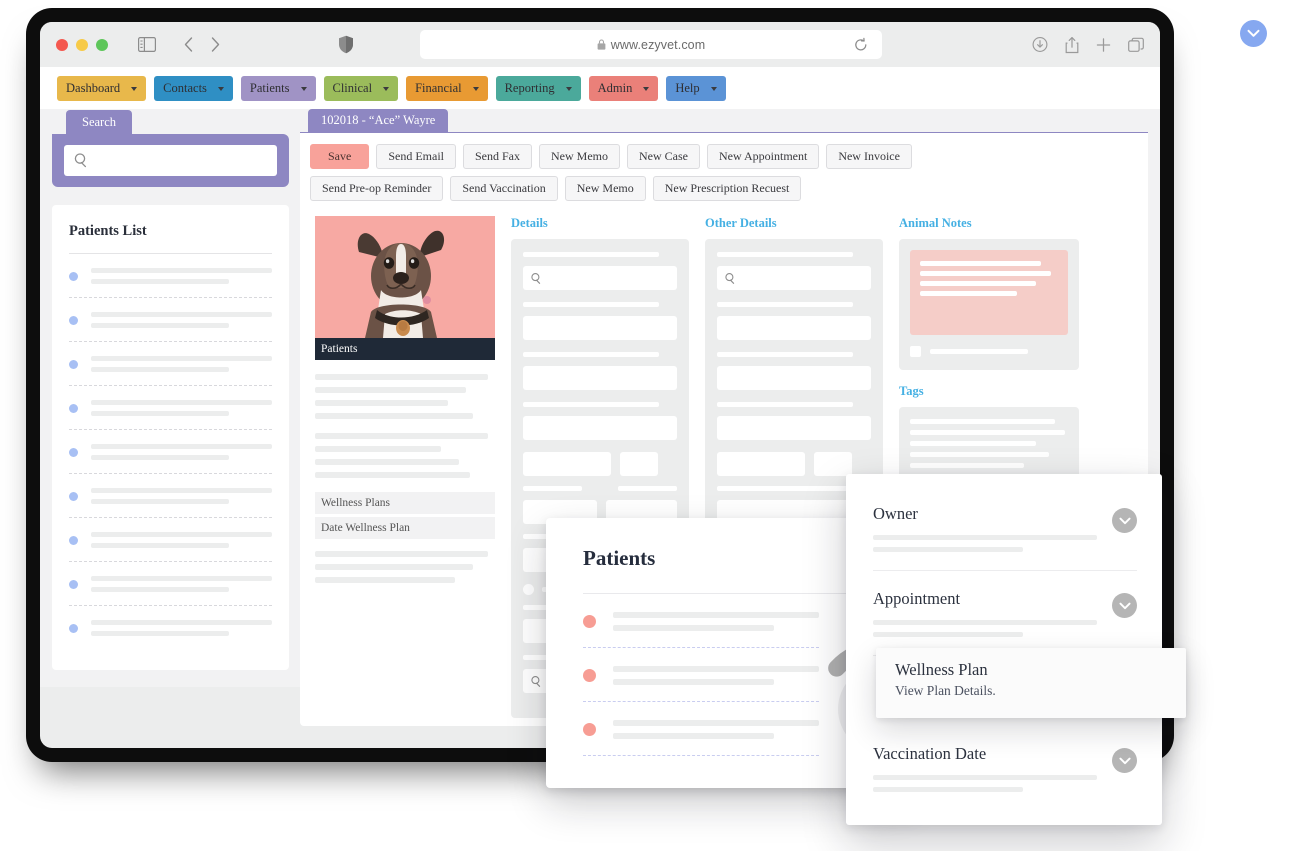 The image size is (1300, 851). Describe the element at coordinates (405, 528) in the screenshot. I see `date-wellness-plan-row: Date Wellness Plan` at that location.